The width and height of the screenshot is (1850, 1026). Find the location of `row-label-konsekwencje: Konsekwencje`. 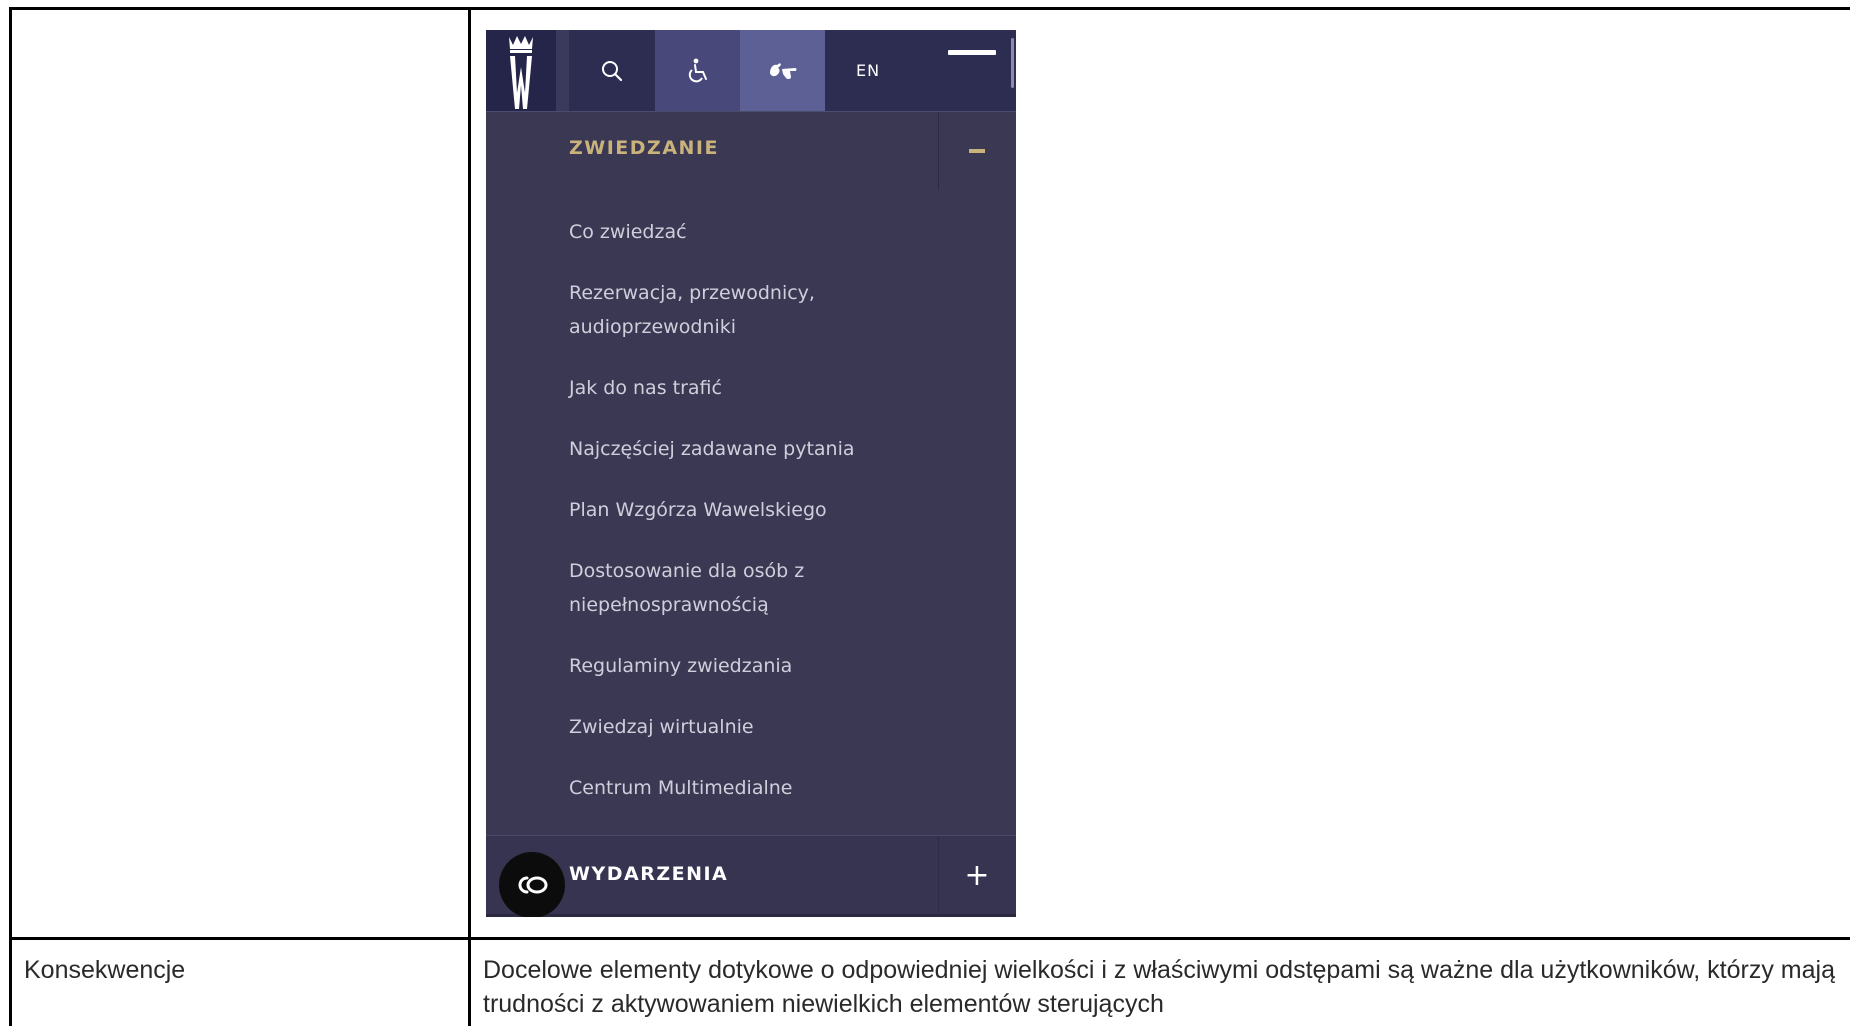

row-label-konsekwencje: Konsekwencje is located at coordinates (105, 970).